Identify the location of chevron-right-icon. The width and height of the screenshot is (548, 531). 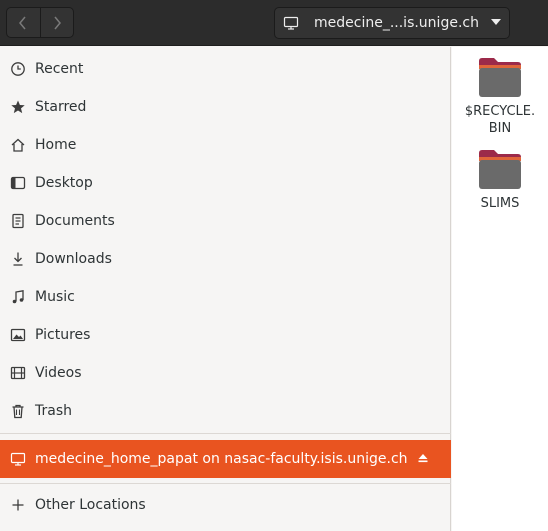
(57, 22).